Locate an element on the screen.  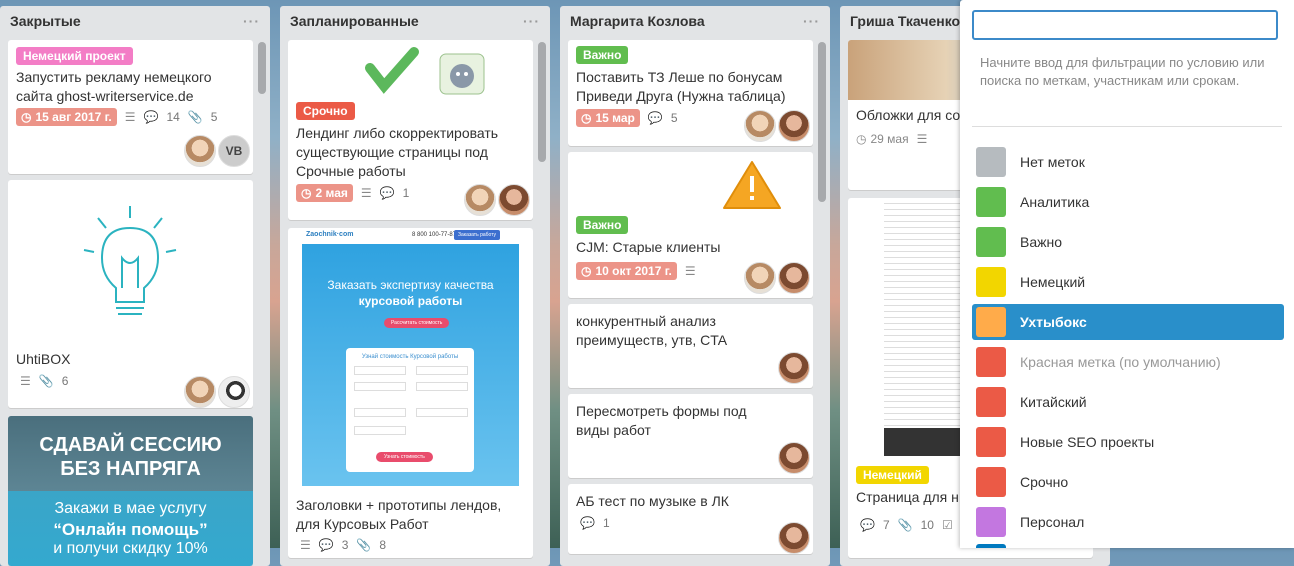
list-header: Запланированные ··· is located at coordinates (415, 21).